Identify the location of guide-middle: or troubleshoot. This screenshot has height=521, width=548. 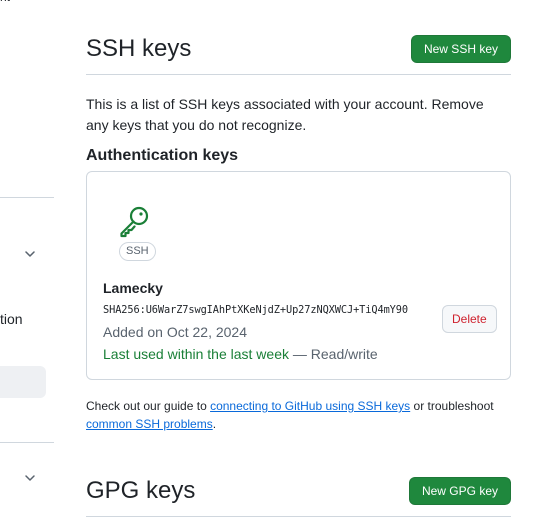
(452, 406).